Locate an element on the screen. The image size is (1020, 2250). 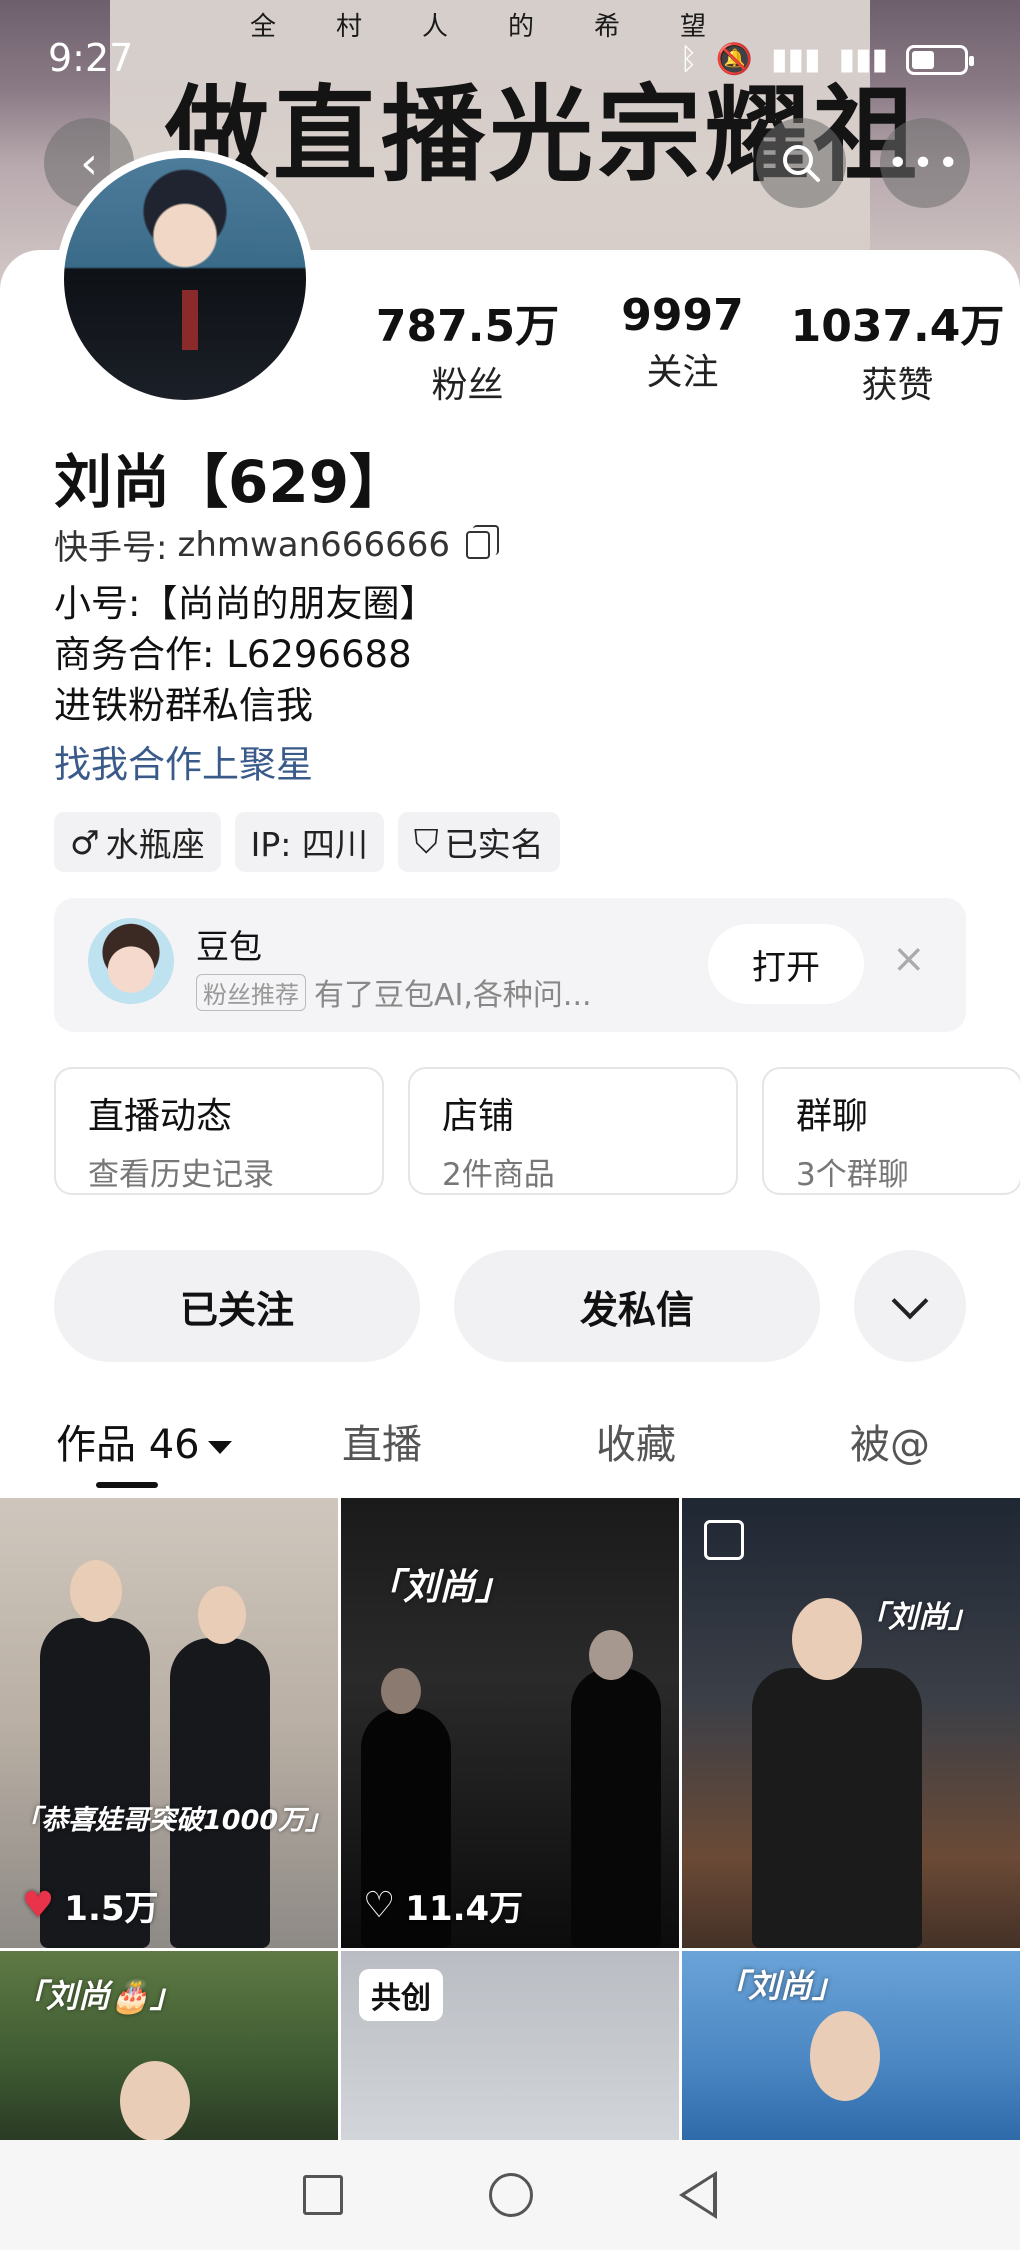
chevron-down-icon is located at coordinates (910, 1301).